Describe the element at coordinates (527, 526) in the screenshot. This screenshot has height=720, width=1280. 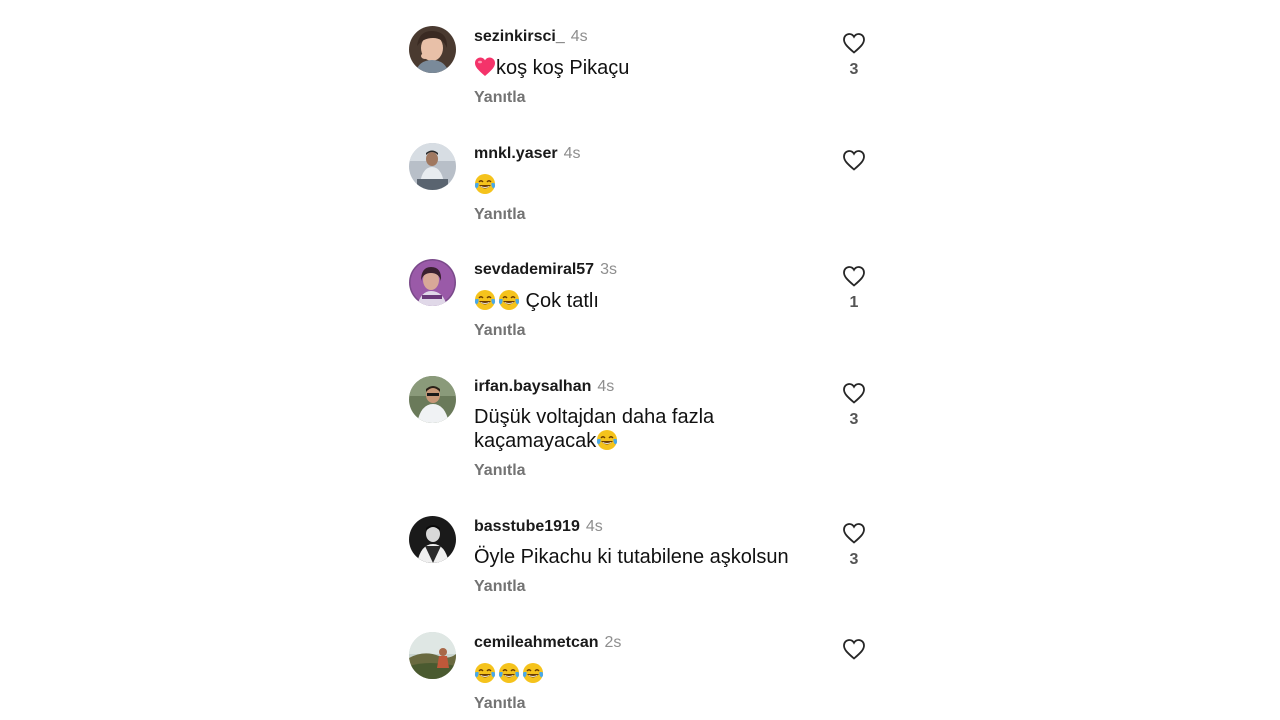
I see `comment-username: basstube1919` at that location.